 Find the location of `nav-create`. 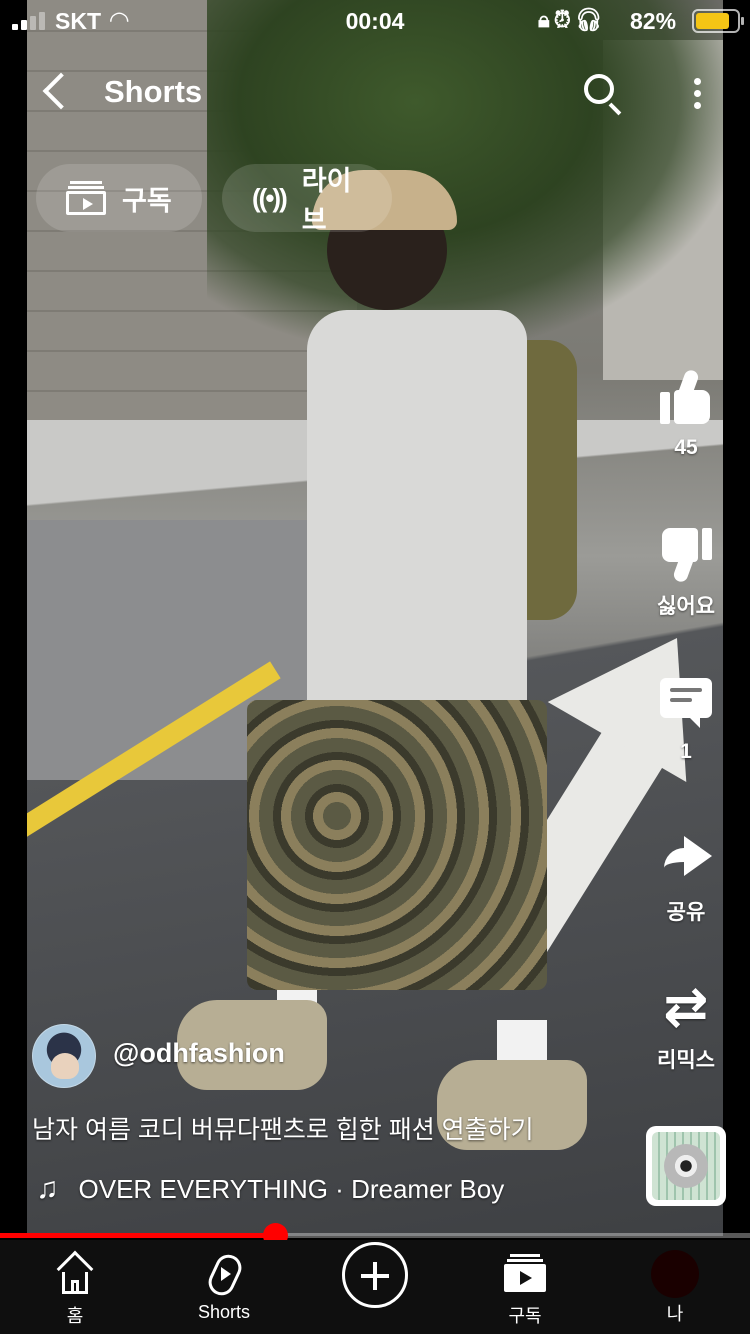

nav-create is located at coordinates (375, 1276).